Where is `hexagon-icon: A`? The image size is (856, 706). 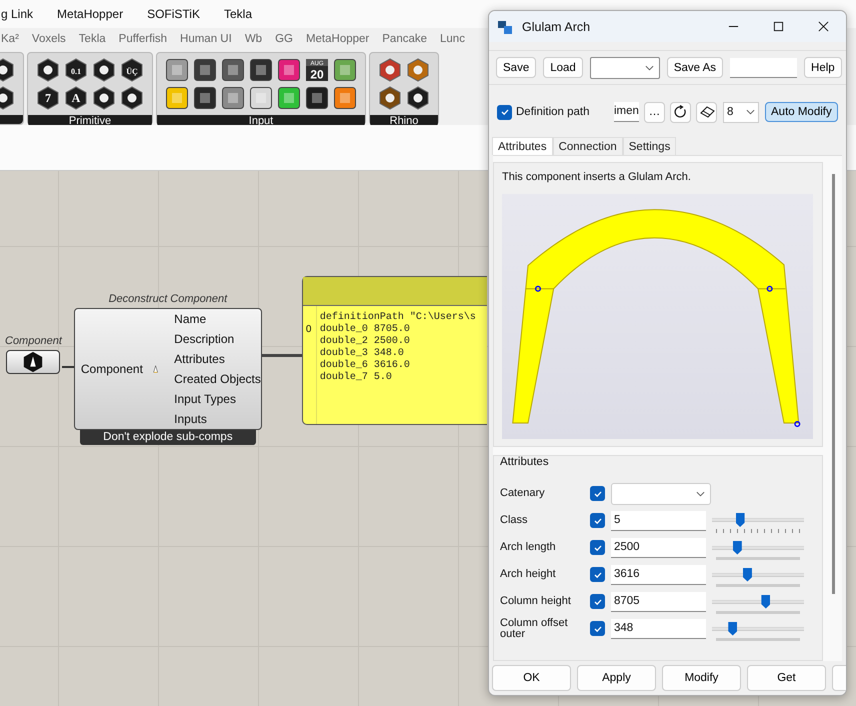
hexagon-icon: A is located at coordinates (76, 98).